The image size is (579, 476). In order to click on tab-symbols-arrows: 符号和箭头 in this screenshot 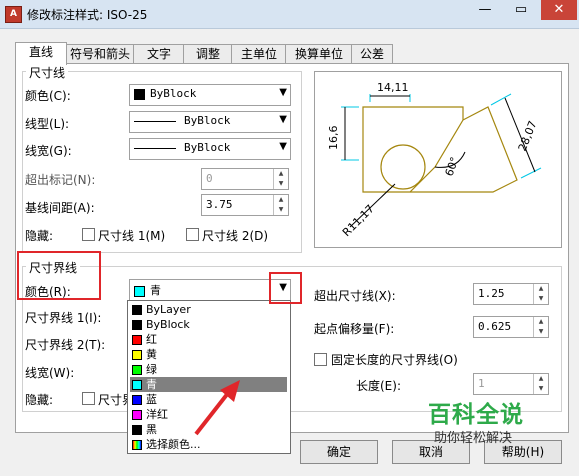, I will do `click(100, 54)`.